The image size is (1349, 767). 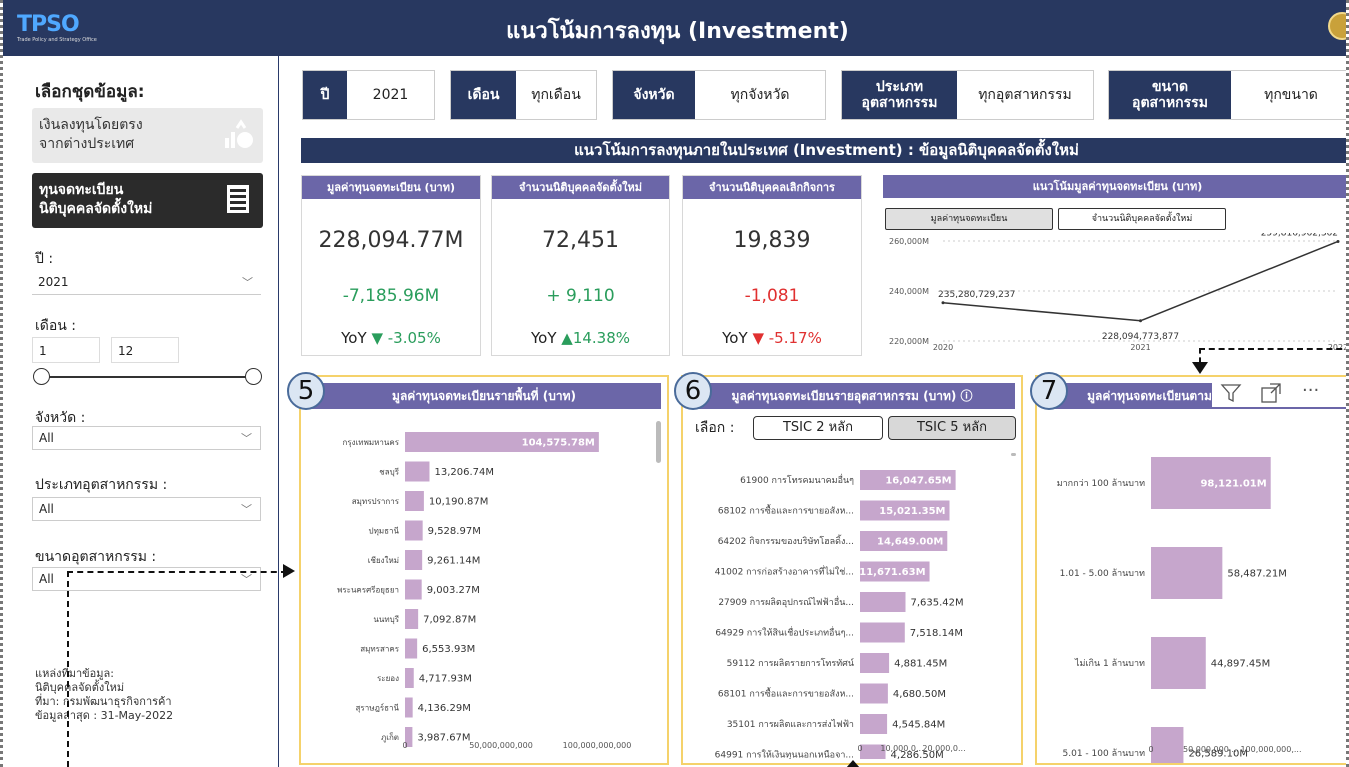 What do you see at coordinates (238, 199) in the screenshot?
I see `building-icon` at bounding box center [238, 199].